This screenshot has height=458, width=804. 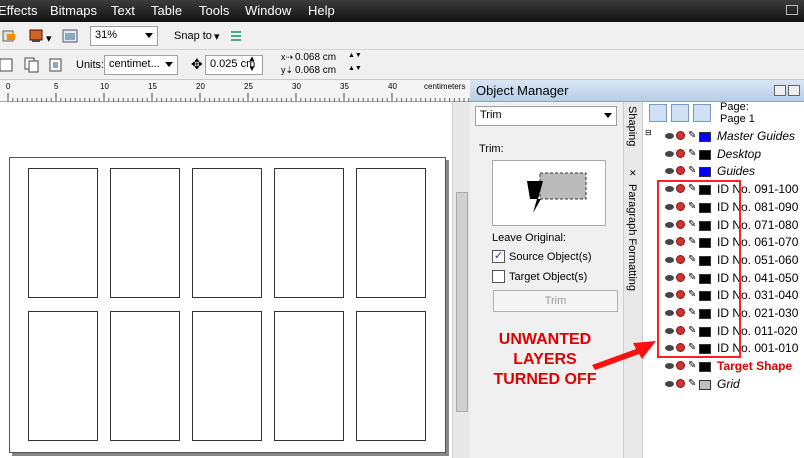 What do you see at coordinates (56, 65) in the screenshot?
I see `all-pages-icon` at bounding box center [56, 65].